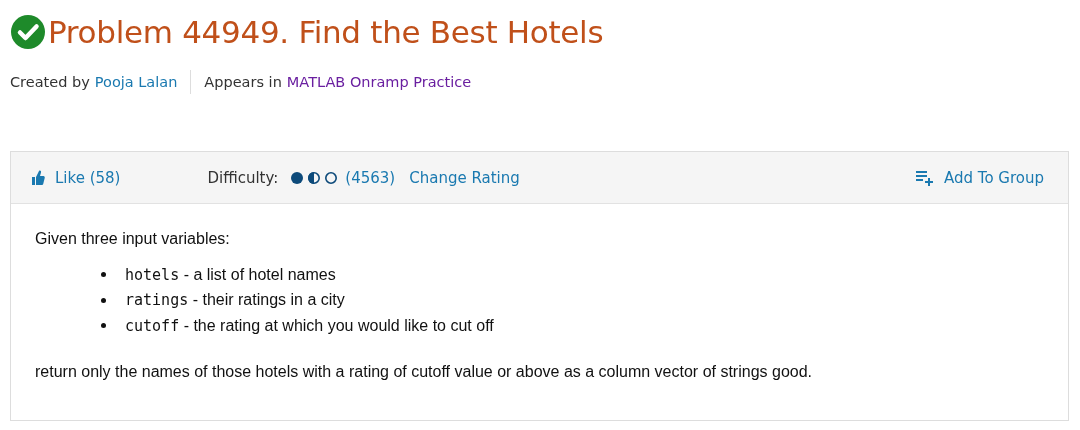 Image resolution: width=1080 pixels, height=430 pixels. I want to click on variable-description: hotels - a list of hotel names, so click(230, 274).